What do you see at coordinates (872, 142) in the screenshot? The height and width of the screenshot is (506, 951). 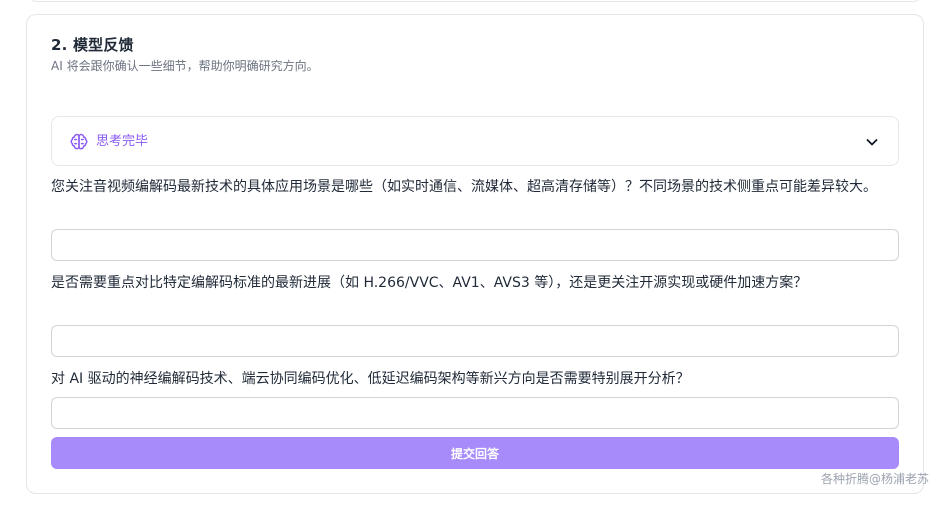 I see `chevron-down-icon` at bounding box center [872, 142].